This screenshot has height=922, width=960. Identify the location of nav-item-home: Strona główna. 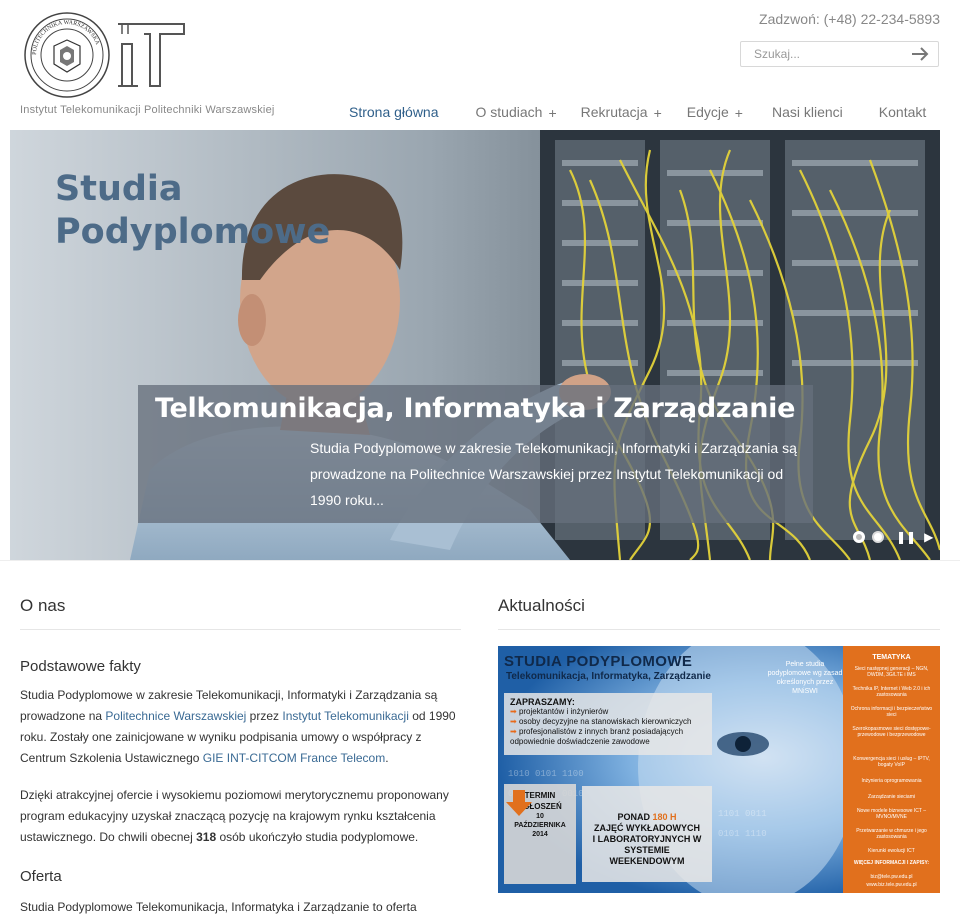
(394, 112).